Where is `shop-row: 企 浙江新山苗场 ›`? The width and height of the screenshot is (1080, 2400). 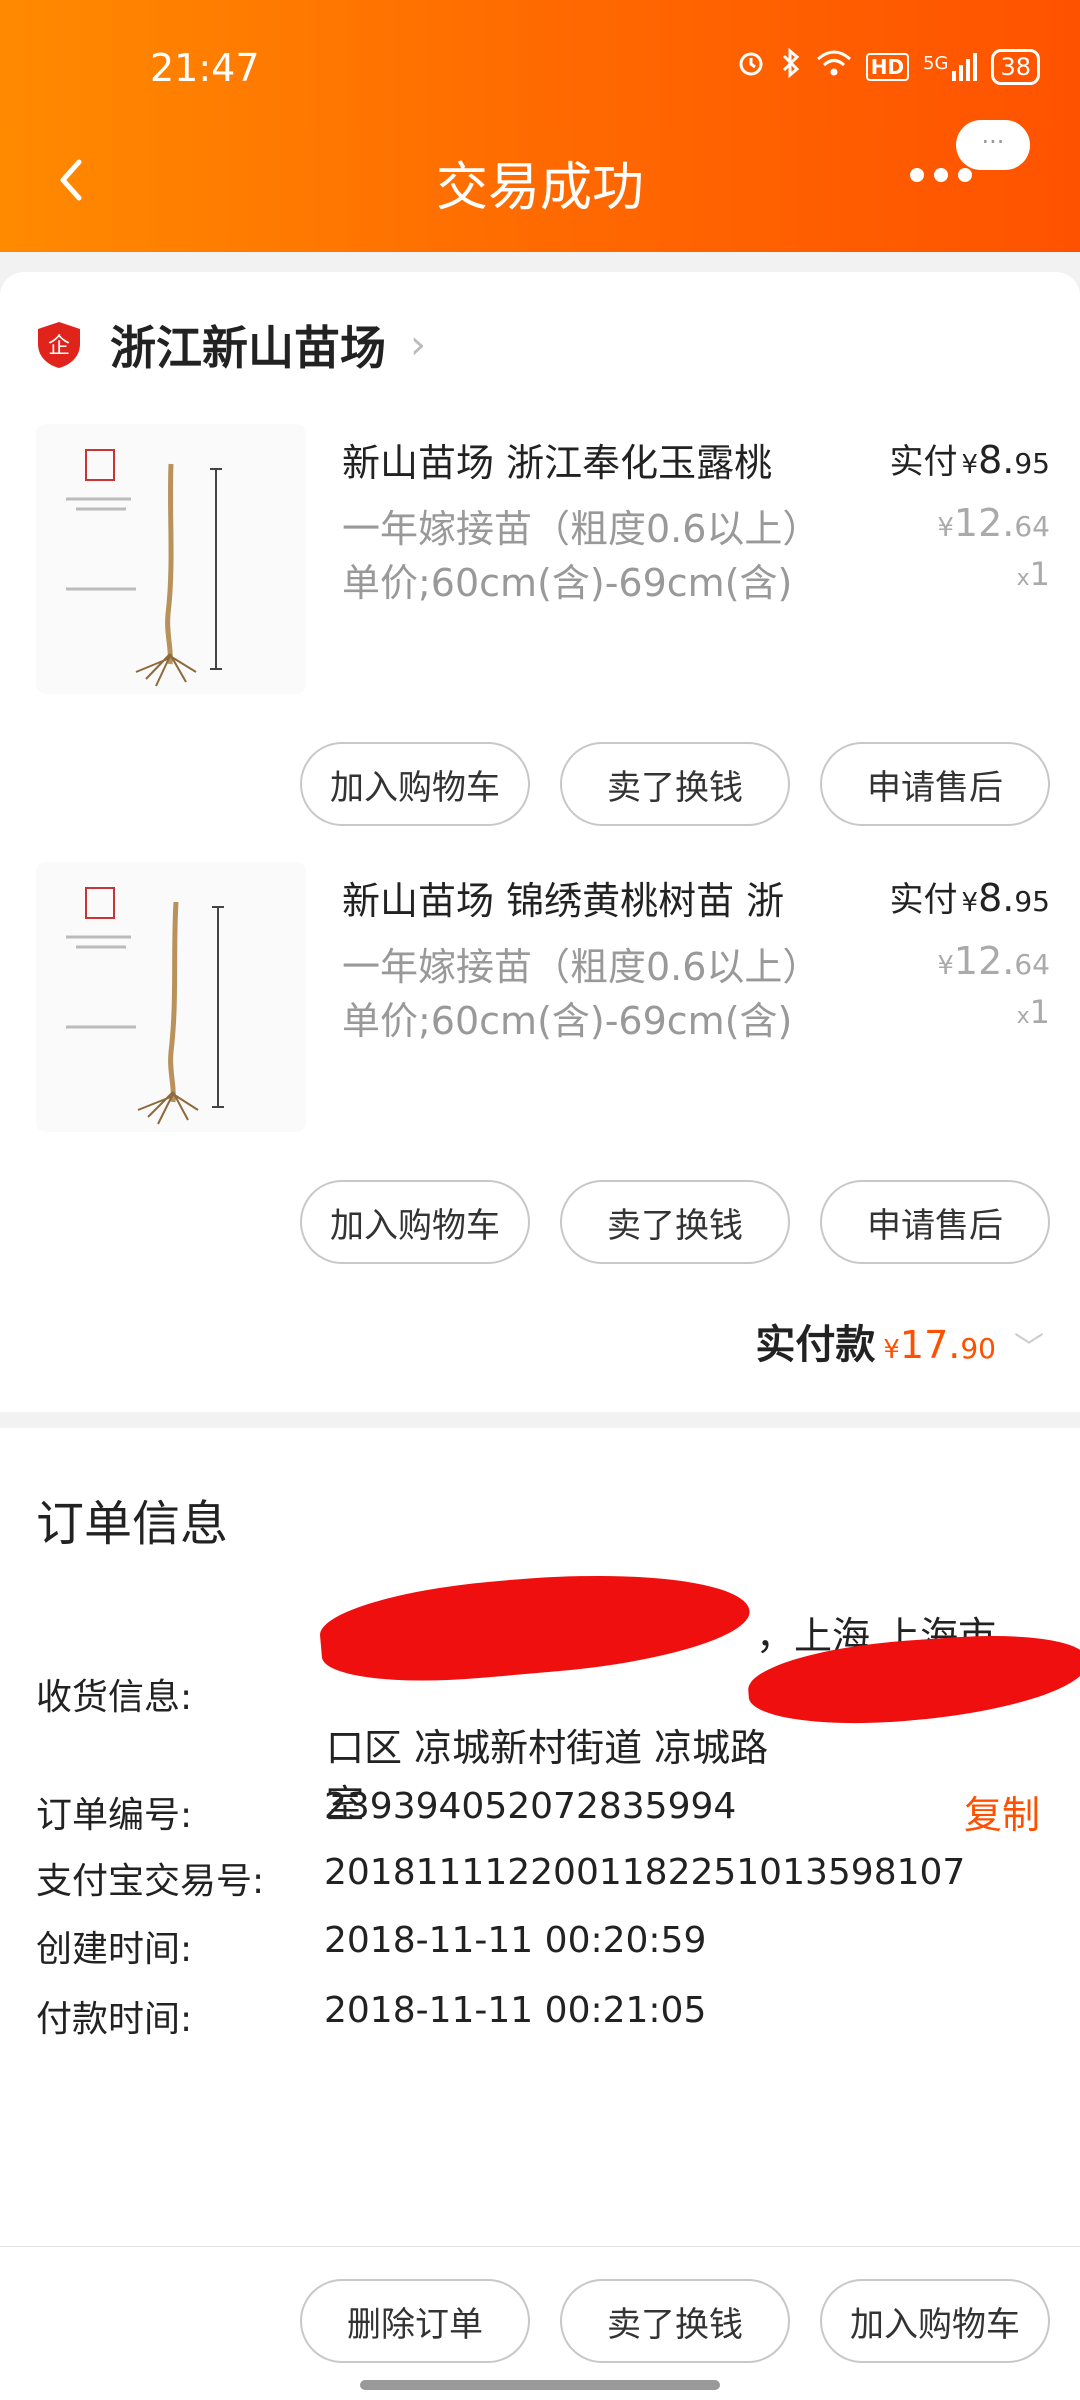 shop-row: 企 浙江新山苗场 › is located at coordinates (231, 345).